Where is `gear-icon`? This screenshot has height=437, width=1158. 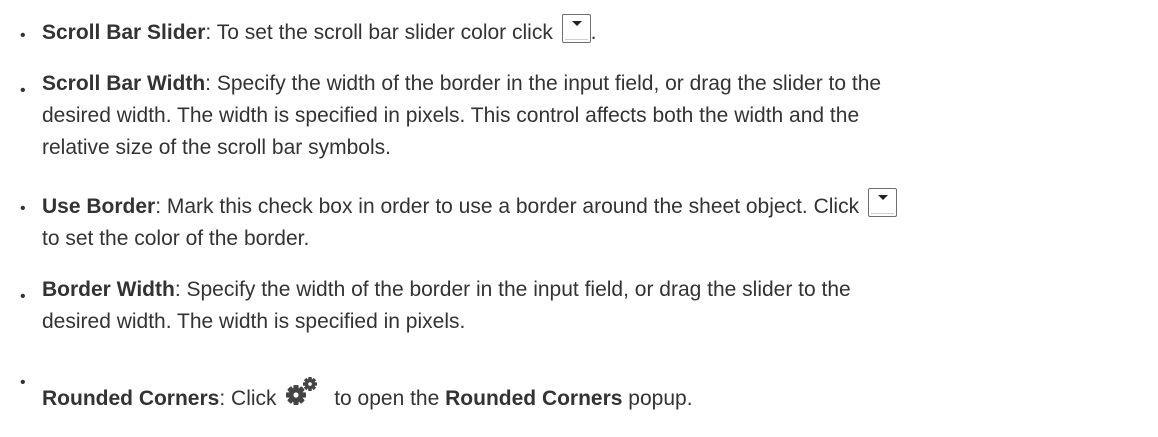 gear-icon is located at coordinates (303, 397).